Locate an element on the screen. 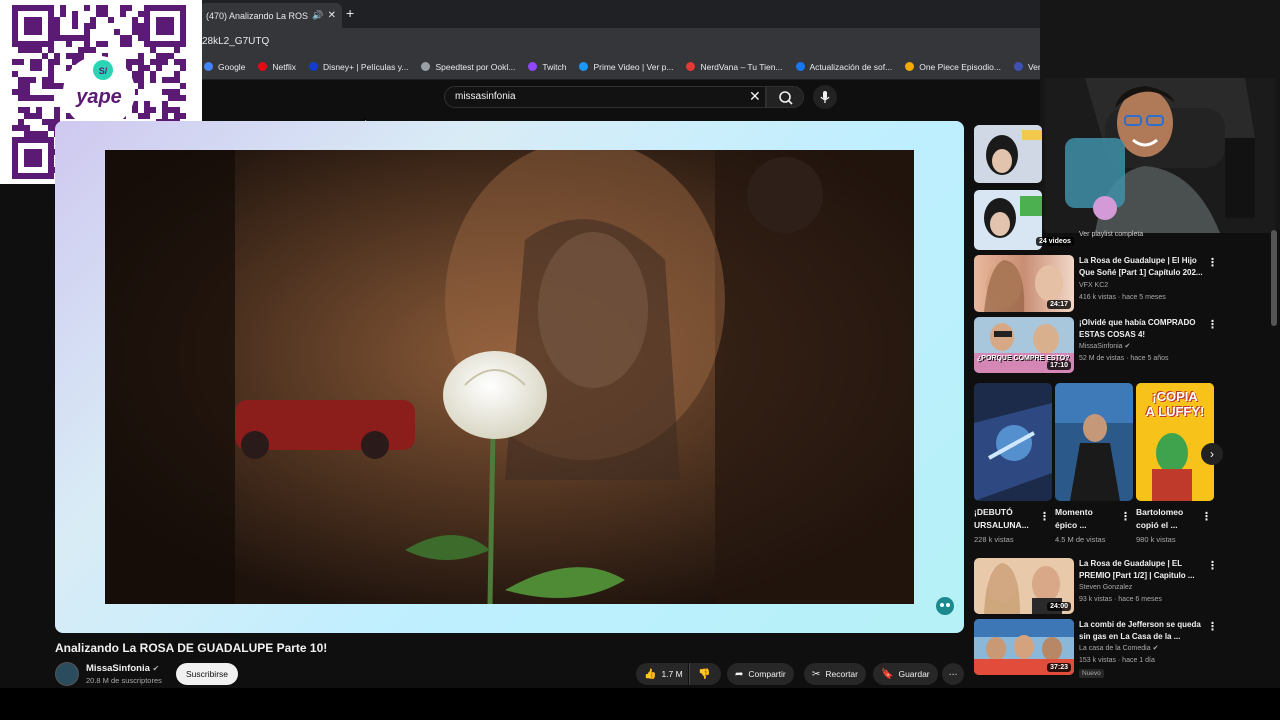 The image size is (1280, 720). clip-button: ✂ Recortar is located at coordinates (835, 674).